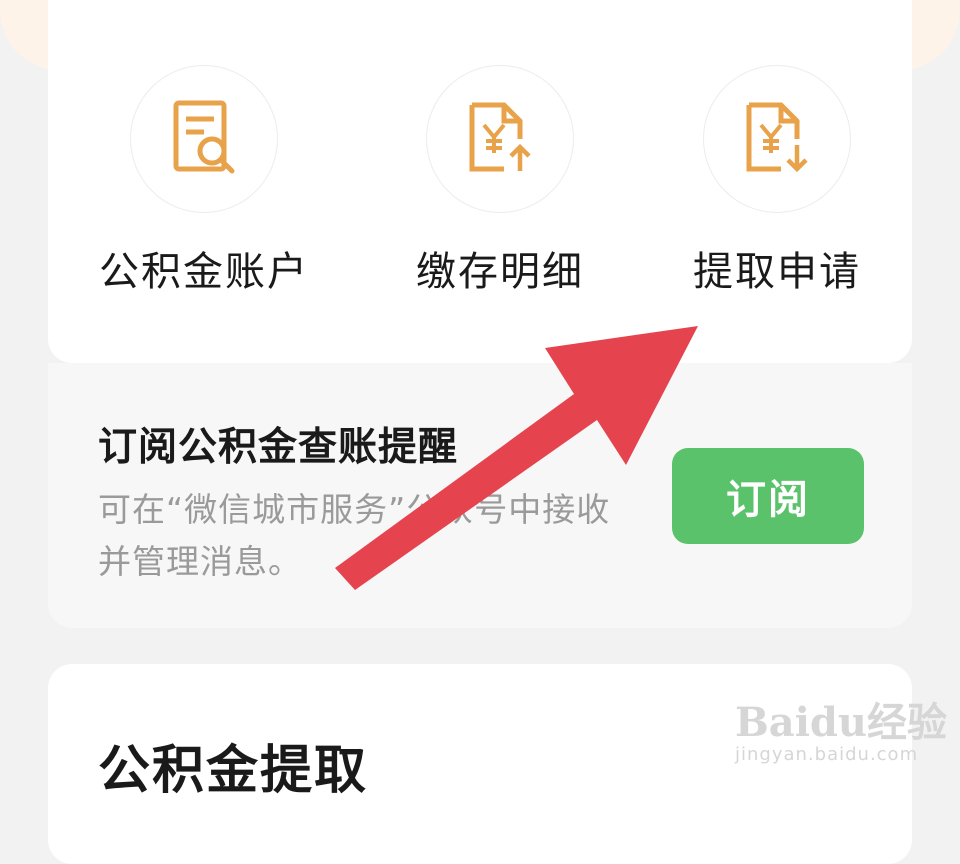 The height and width of the screenshot is (864, 960). I want to click on red-arrow-annotation, so click(516, 458).